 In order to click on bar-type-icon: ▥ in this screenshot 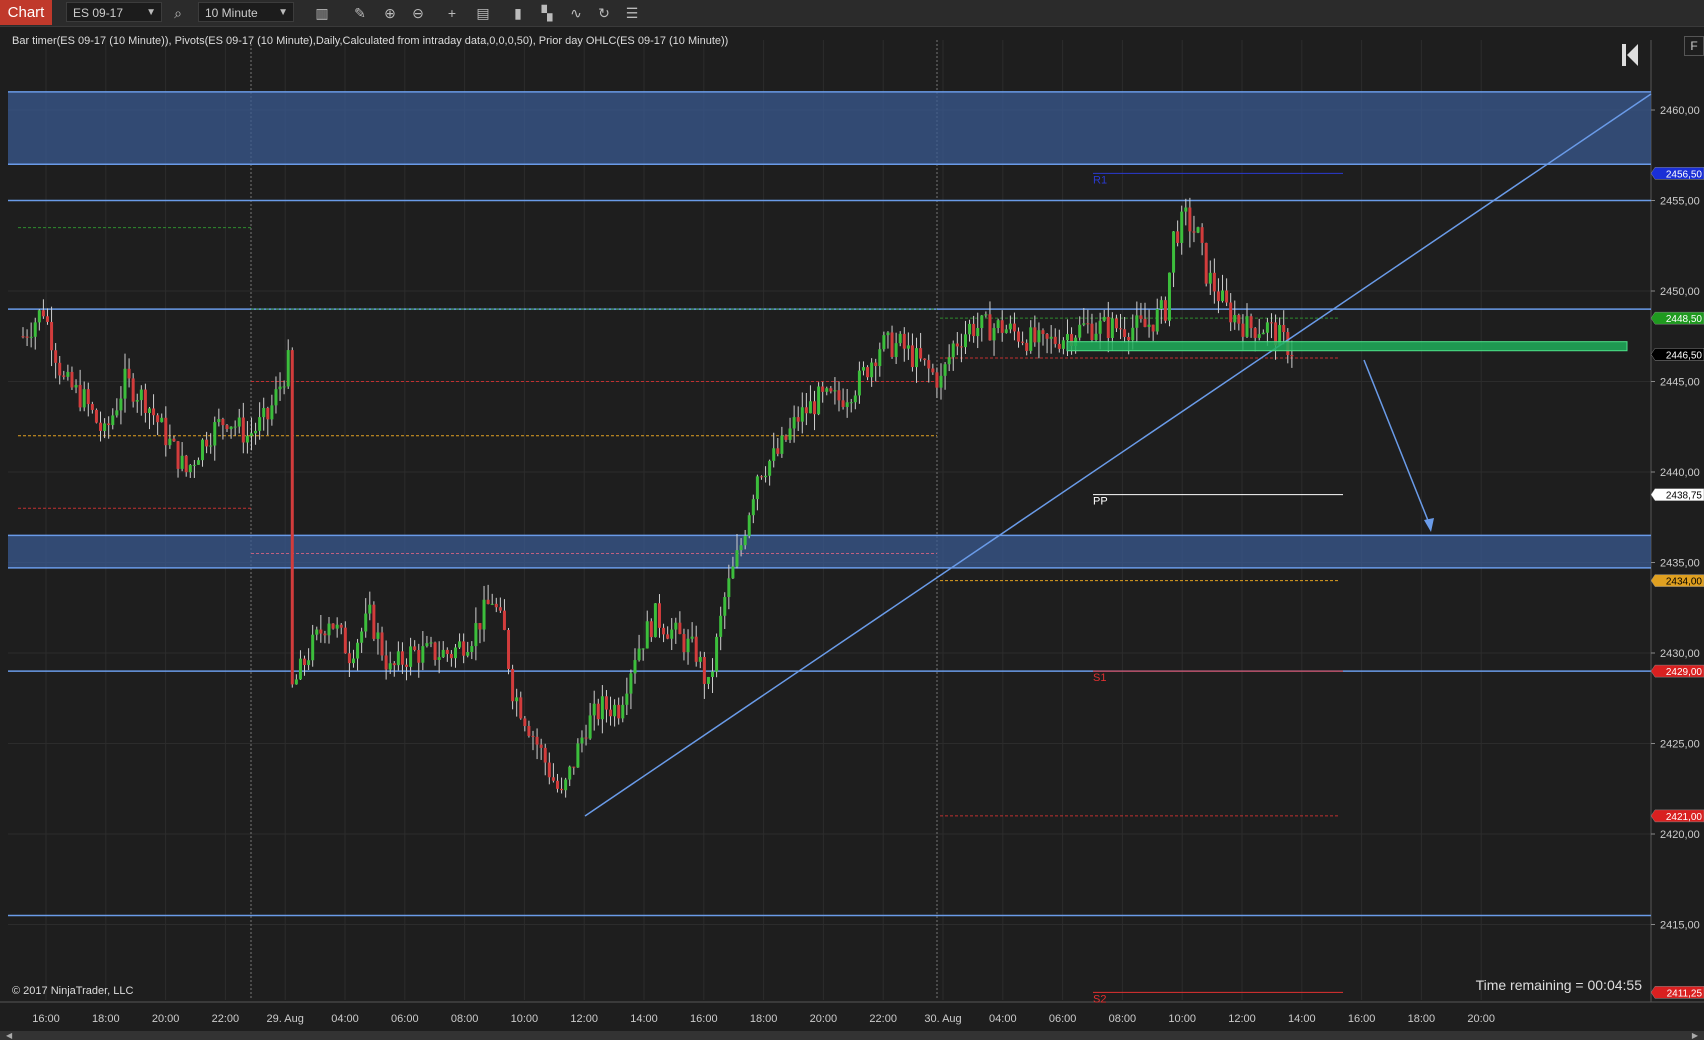, I will do `click(322, 13)`.